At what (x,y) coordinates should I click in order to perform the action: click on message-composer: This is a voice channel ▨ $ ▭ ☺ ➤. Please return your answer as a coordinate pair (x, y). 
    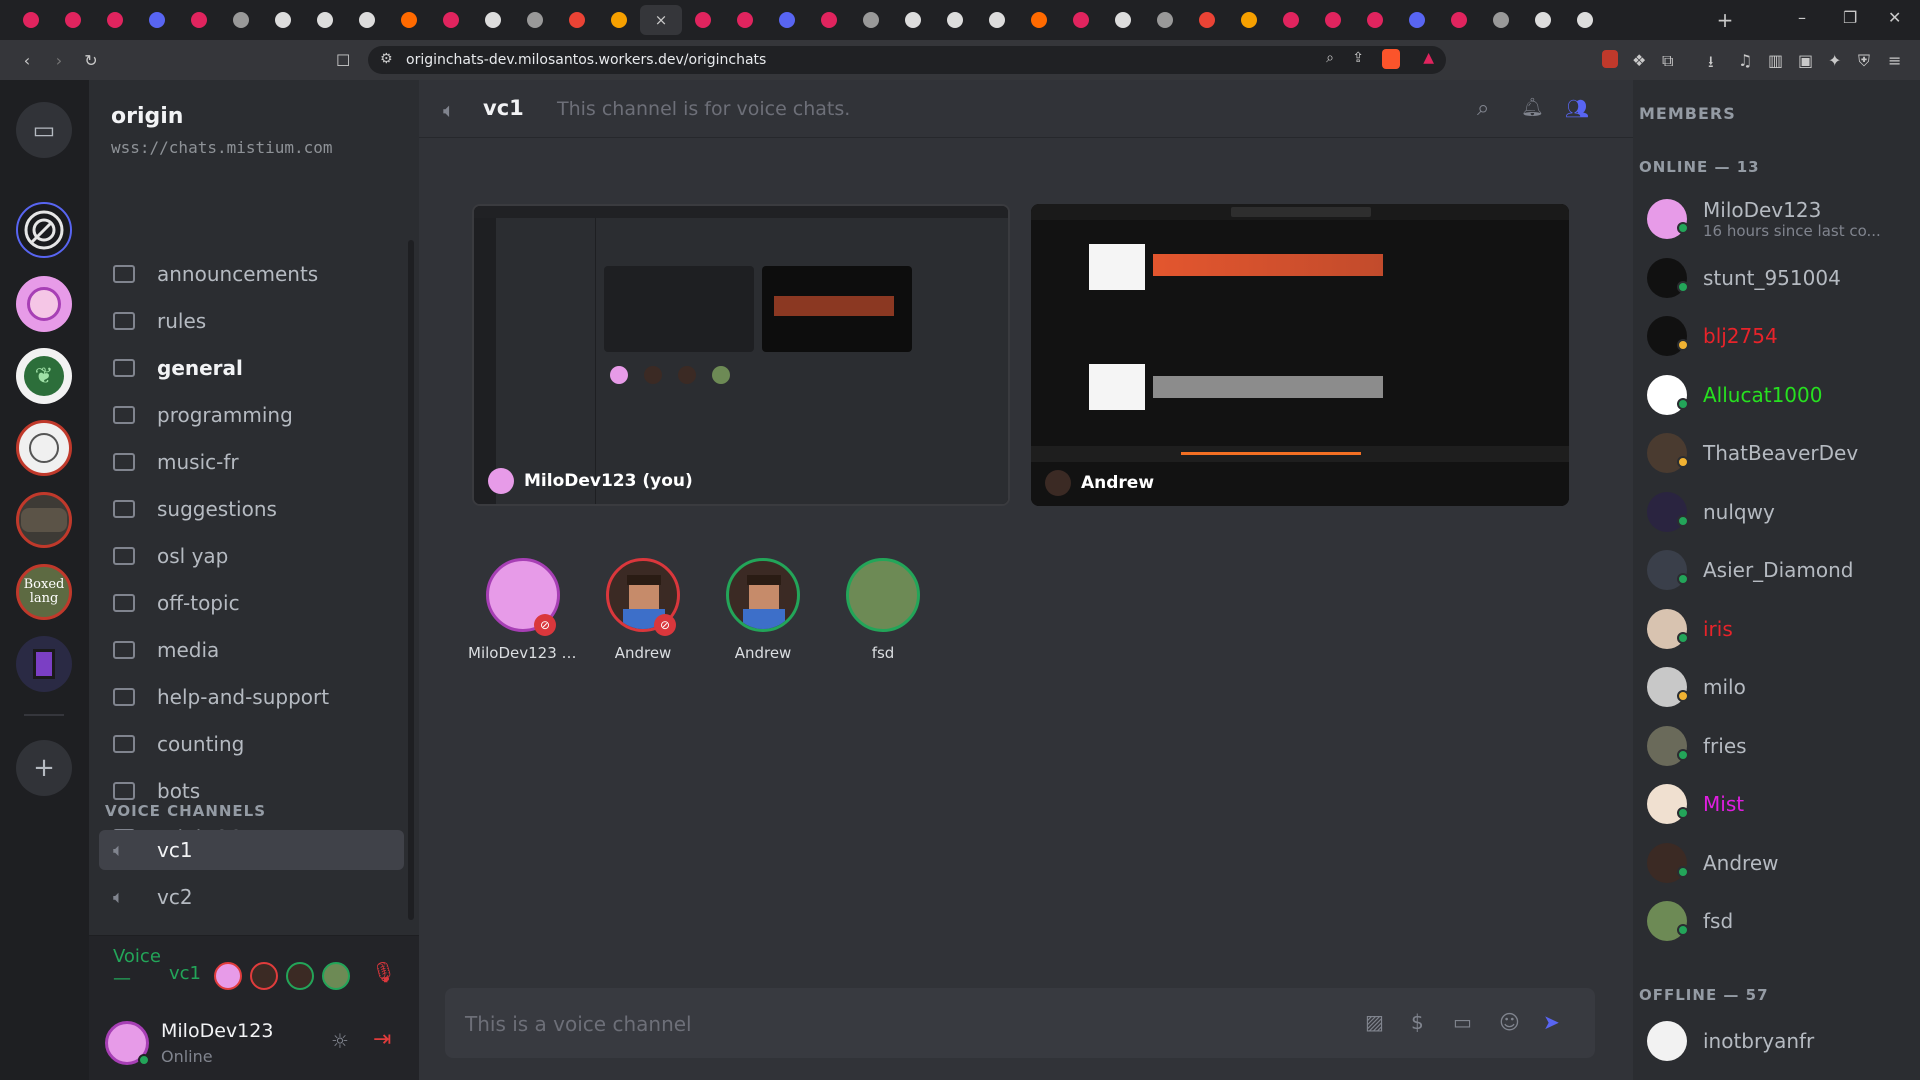
    Looking at the image, I should click on (1020, 1023).